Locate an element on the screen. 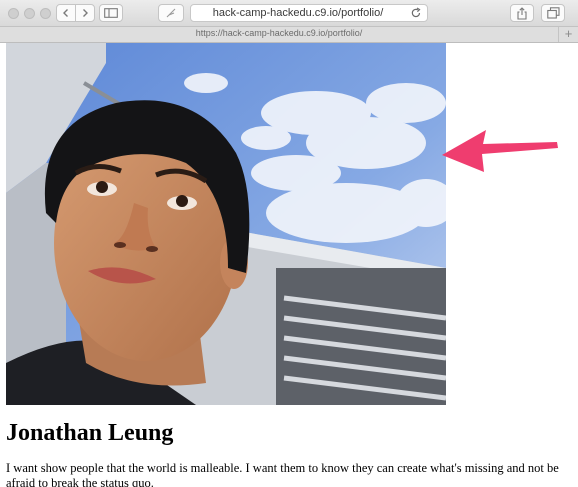  profile-name: Jonathan Leung is located at coordinates (90, 433).